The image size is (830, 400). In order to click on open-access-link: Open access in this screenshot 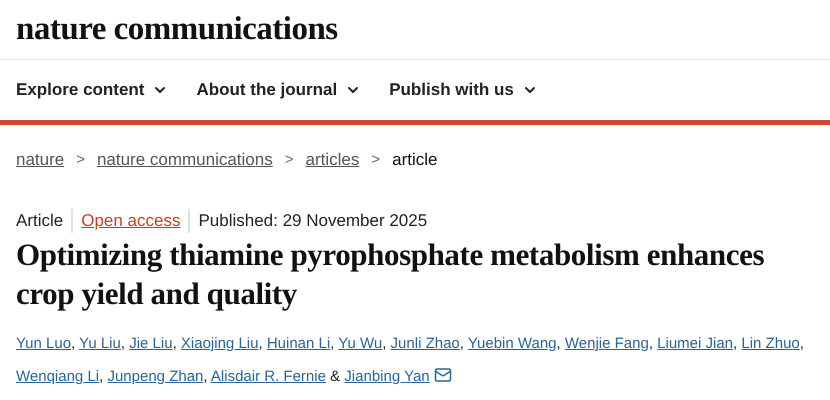, I will do `click(131, 221)`.